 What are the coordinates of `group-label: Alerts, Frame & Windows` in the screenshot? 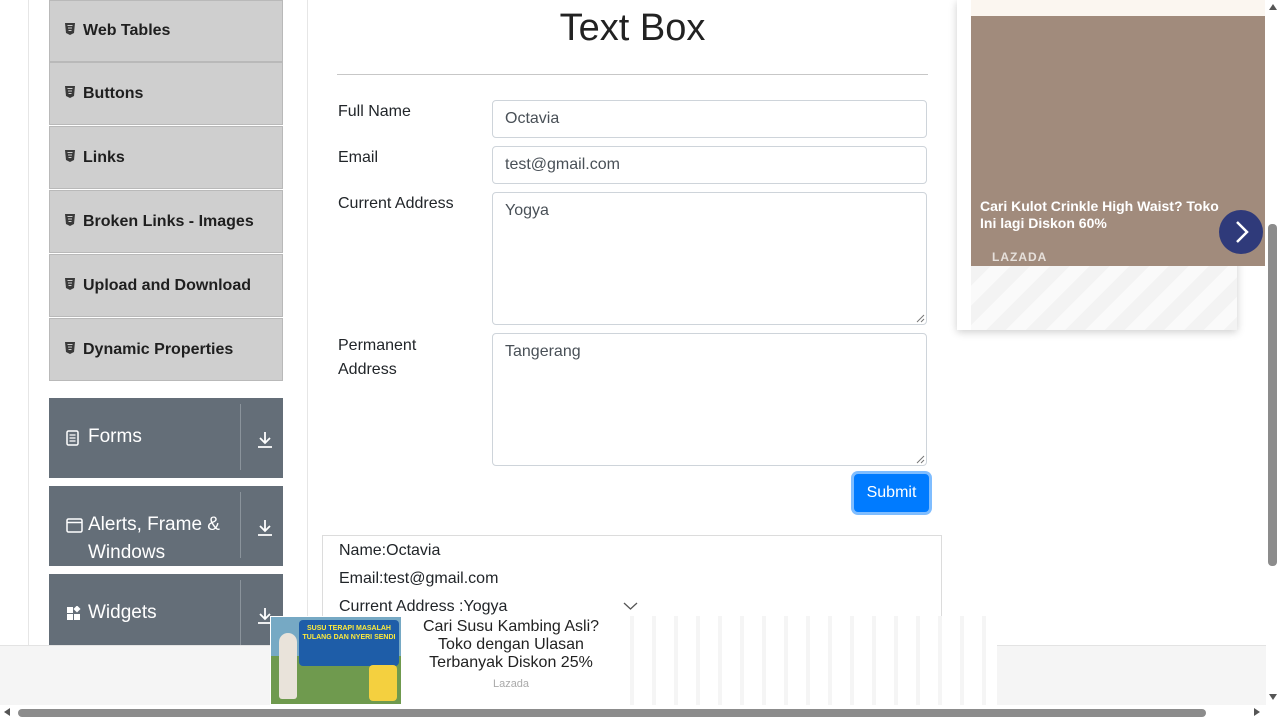 It's located at (154, 538).